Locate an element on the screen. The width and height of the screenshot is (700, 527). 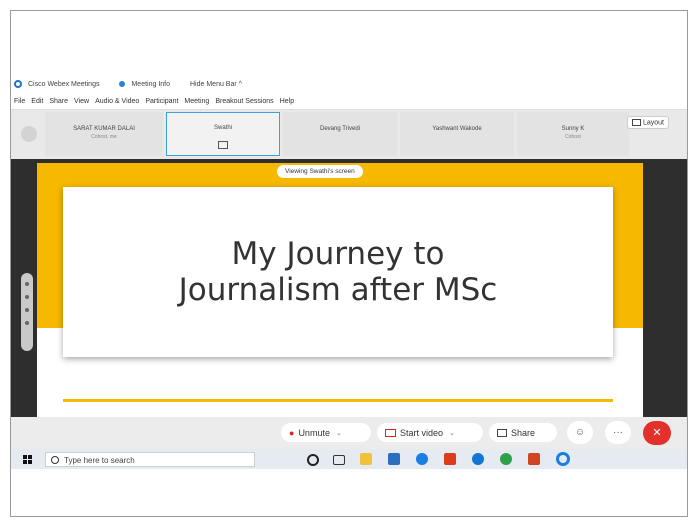
cortana-icon is located at coordinates (313, 460).